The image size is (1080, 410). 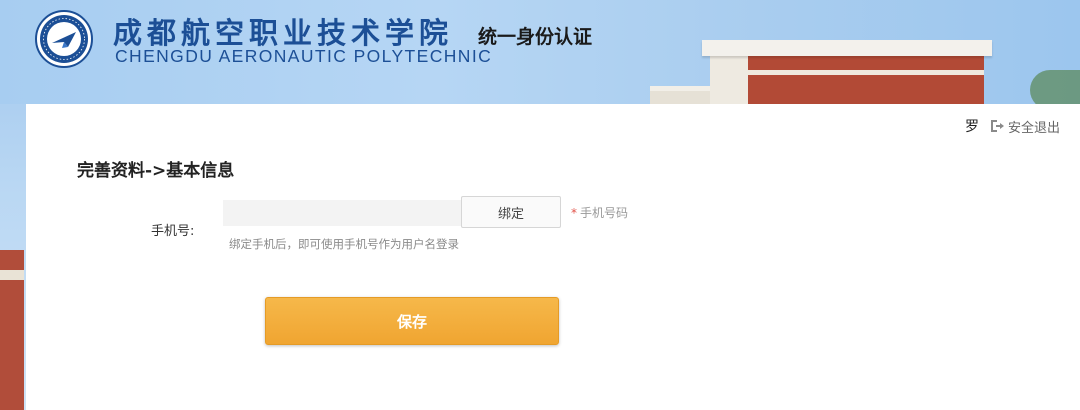 I want to click on required-star: *, so click(x=574, y=213).